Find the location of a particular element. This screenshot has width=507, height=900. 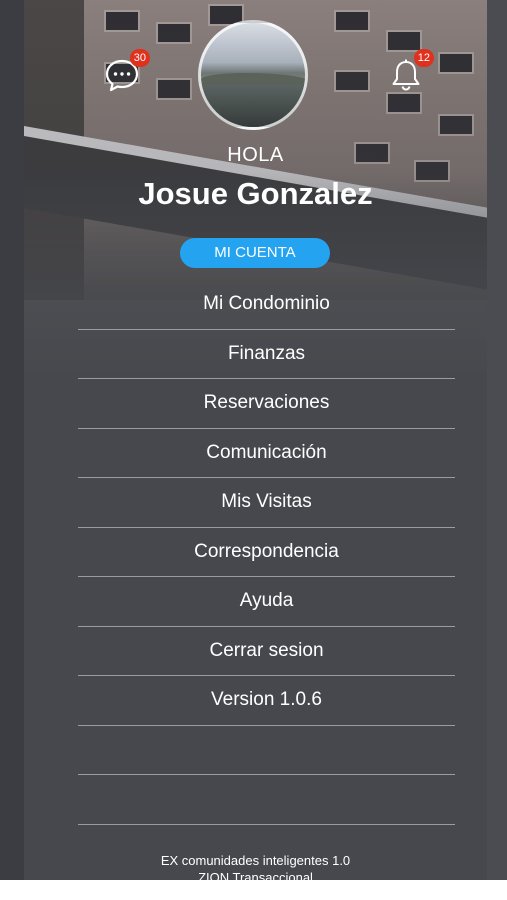

notifications-badge: 12 is located at coordinates (423, 58).